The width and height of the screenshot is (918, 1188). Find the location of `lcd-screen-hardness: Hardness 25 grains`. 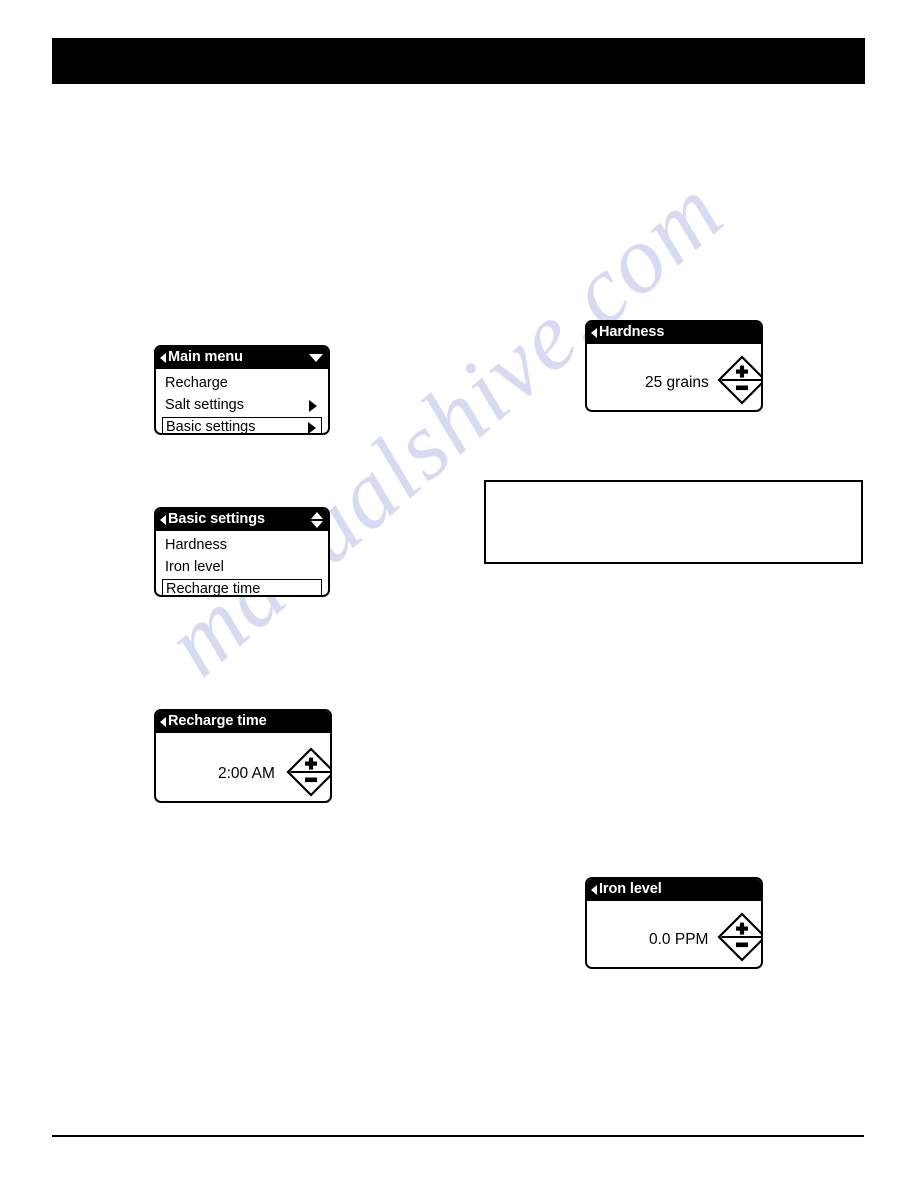

lcd-screen-hardness: Hardness 25 grains is located at coordinates (674, 366).